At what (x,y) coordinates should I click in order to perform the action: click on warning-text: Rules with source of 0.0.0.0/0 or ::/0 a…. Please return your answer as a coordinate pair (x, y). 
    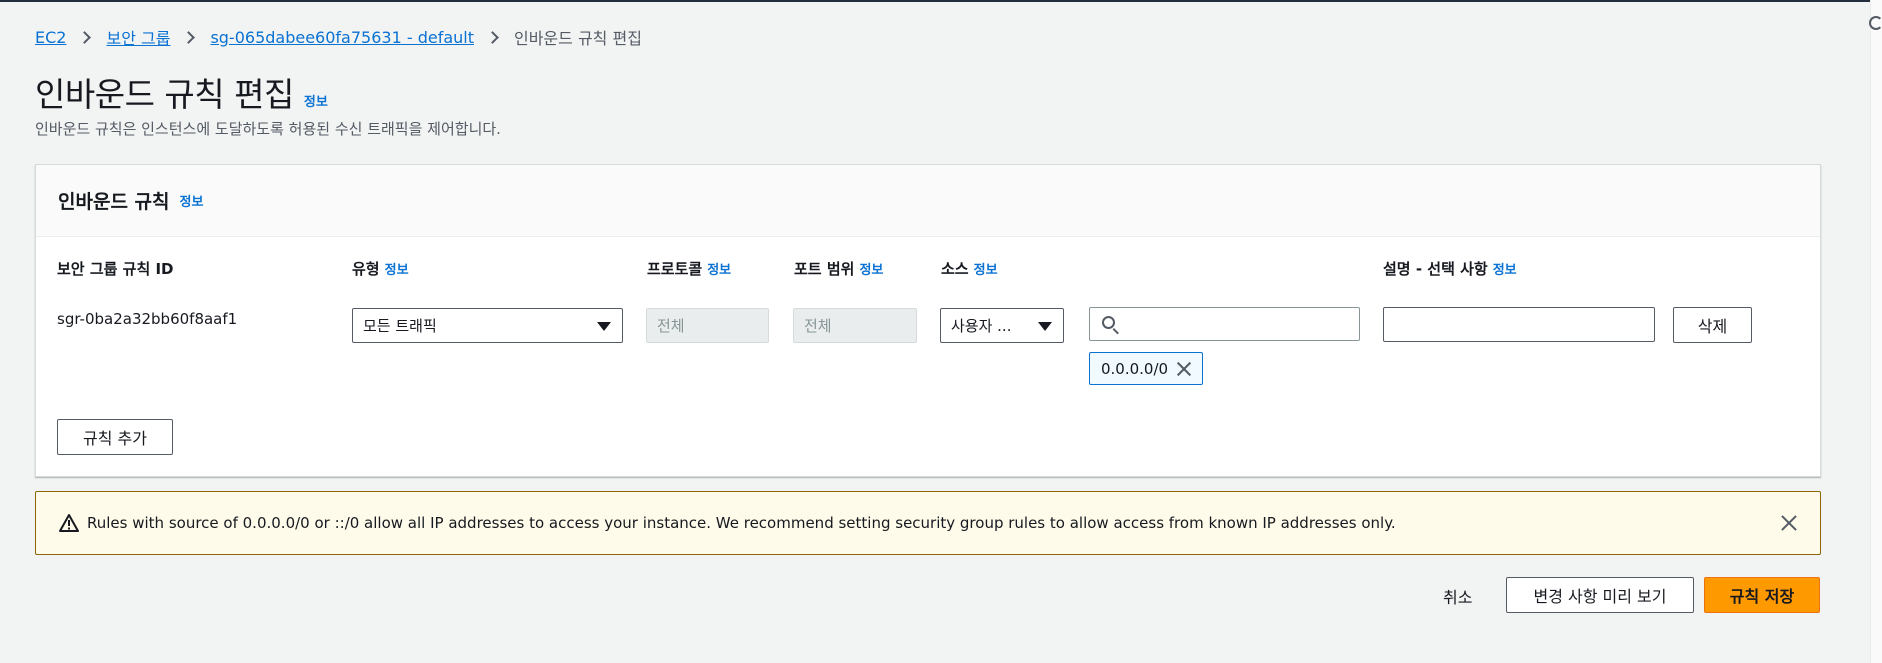
    Looking at the image, I should click on (741, 523).